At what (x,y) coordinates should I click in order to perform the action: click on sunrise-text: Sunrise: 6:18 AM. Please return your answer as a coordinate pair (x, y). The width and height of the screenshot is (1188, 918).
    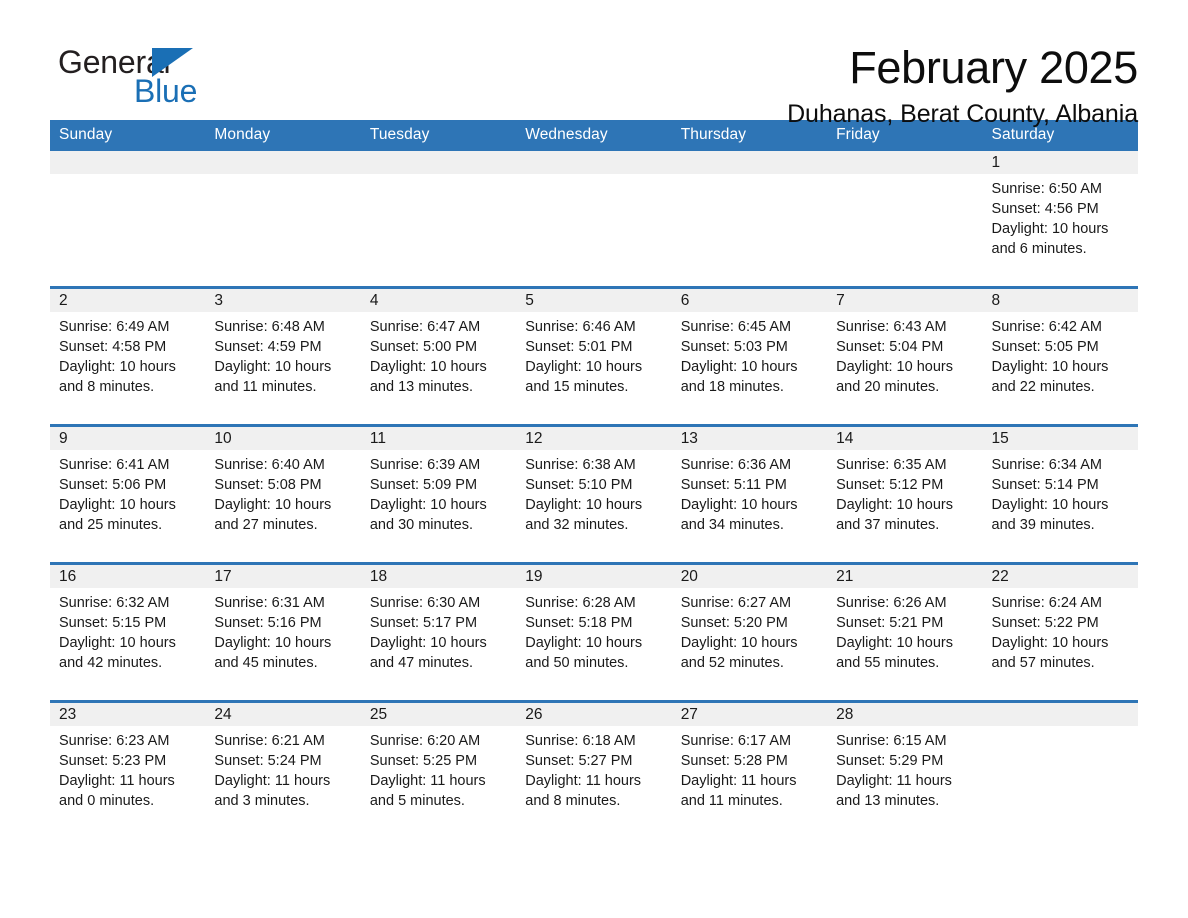
    Looking at the image, I should click on (580, 741).